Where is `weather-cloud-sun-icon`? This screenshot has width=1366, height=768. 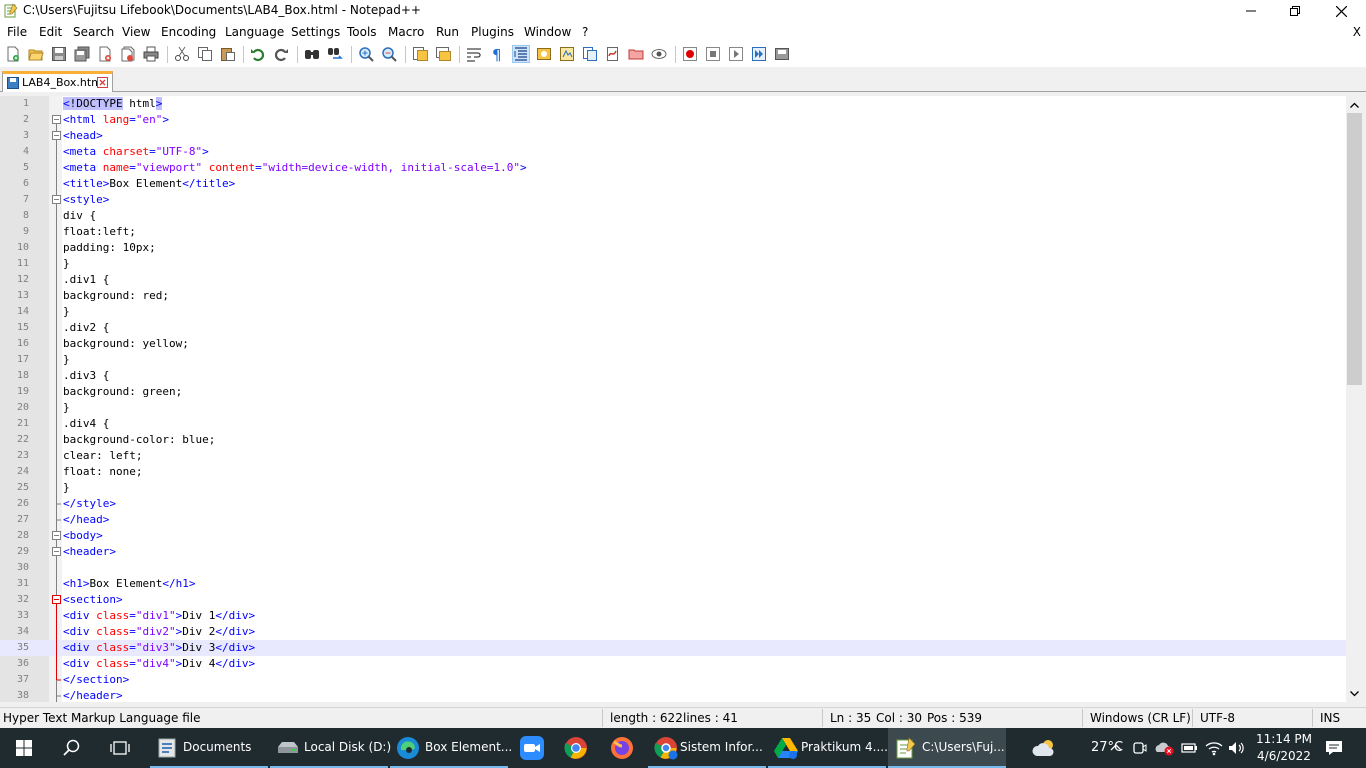
weather-cloud-sun-icon is located at coordinates (1045, 748).